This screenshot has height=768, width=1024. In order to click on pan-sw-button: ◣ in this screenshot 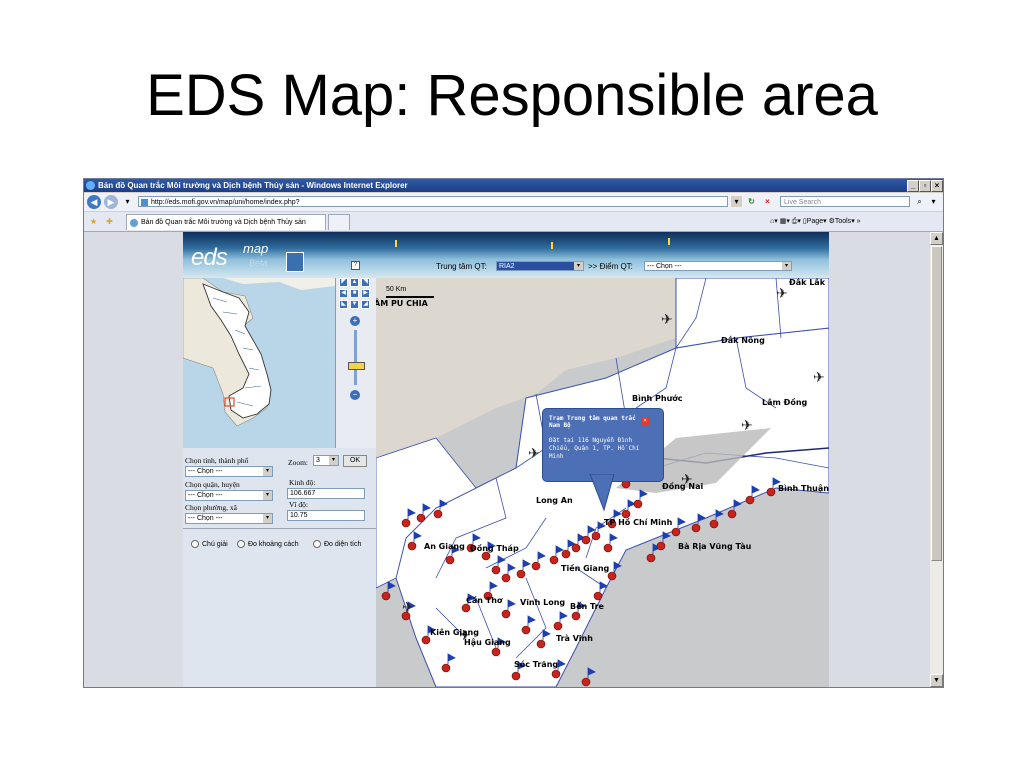, I will do `click(343, 304)`.